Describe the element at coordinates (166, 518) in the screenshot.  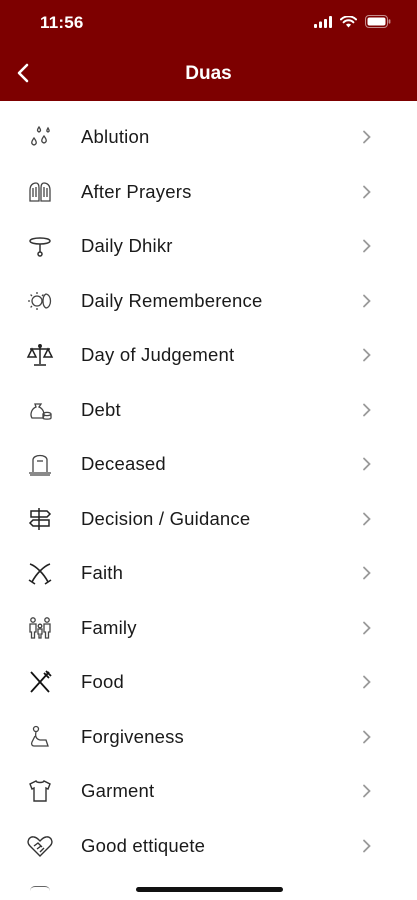
I see `list-item-label: Decision / Guidance` at that location.